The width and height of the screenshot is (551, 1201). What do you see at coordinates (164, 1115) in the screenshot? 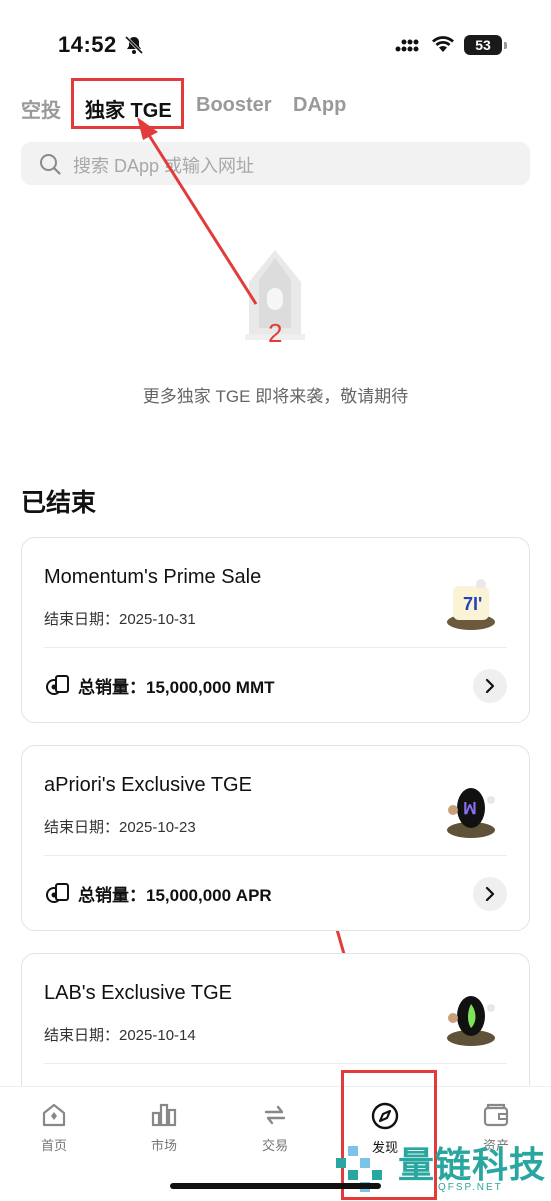
I see `market-icon` at bounding box center [164, 1115].